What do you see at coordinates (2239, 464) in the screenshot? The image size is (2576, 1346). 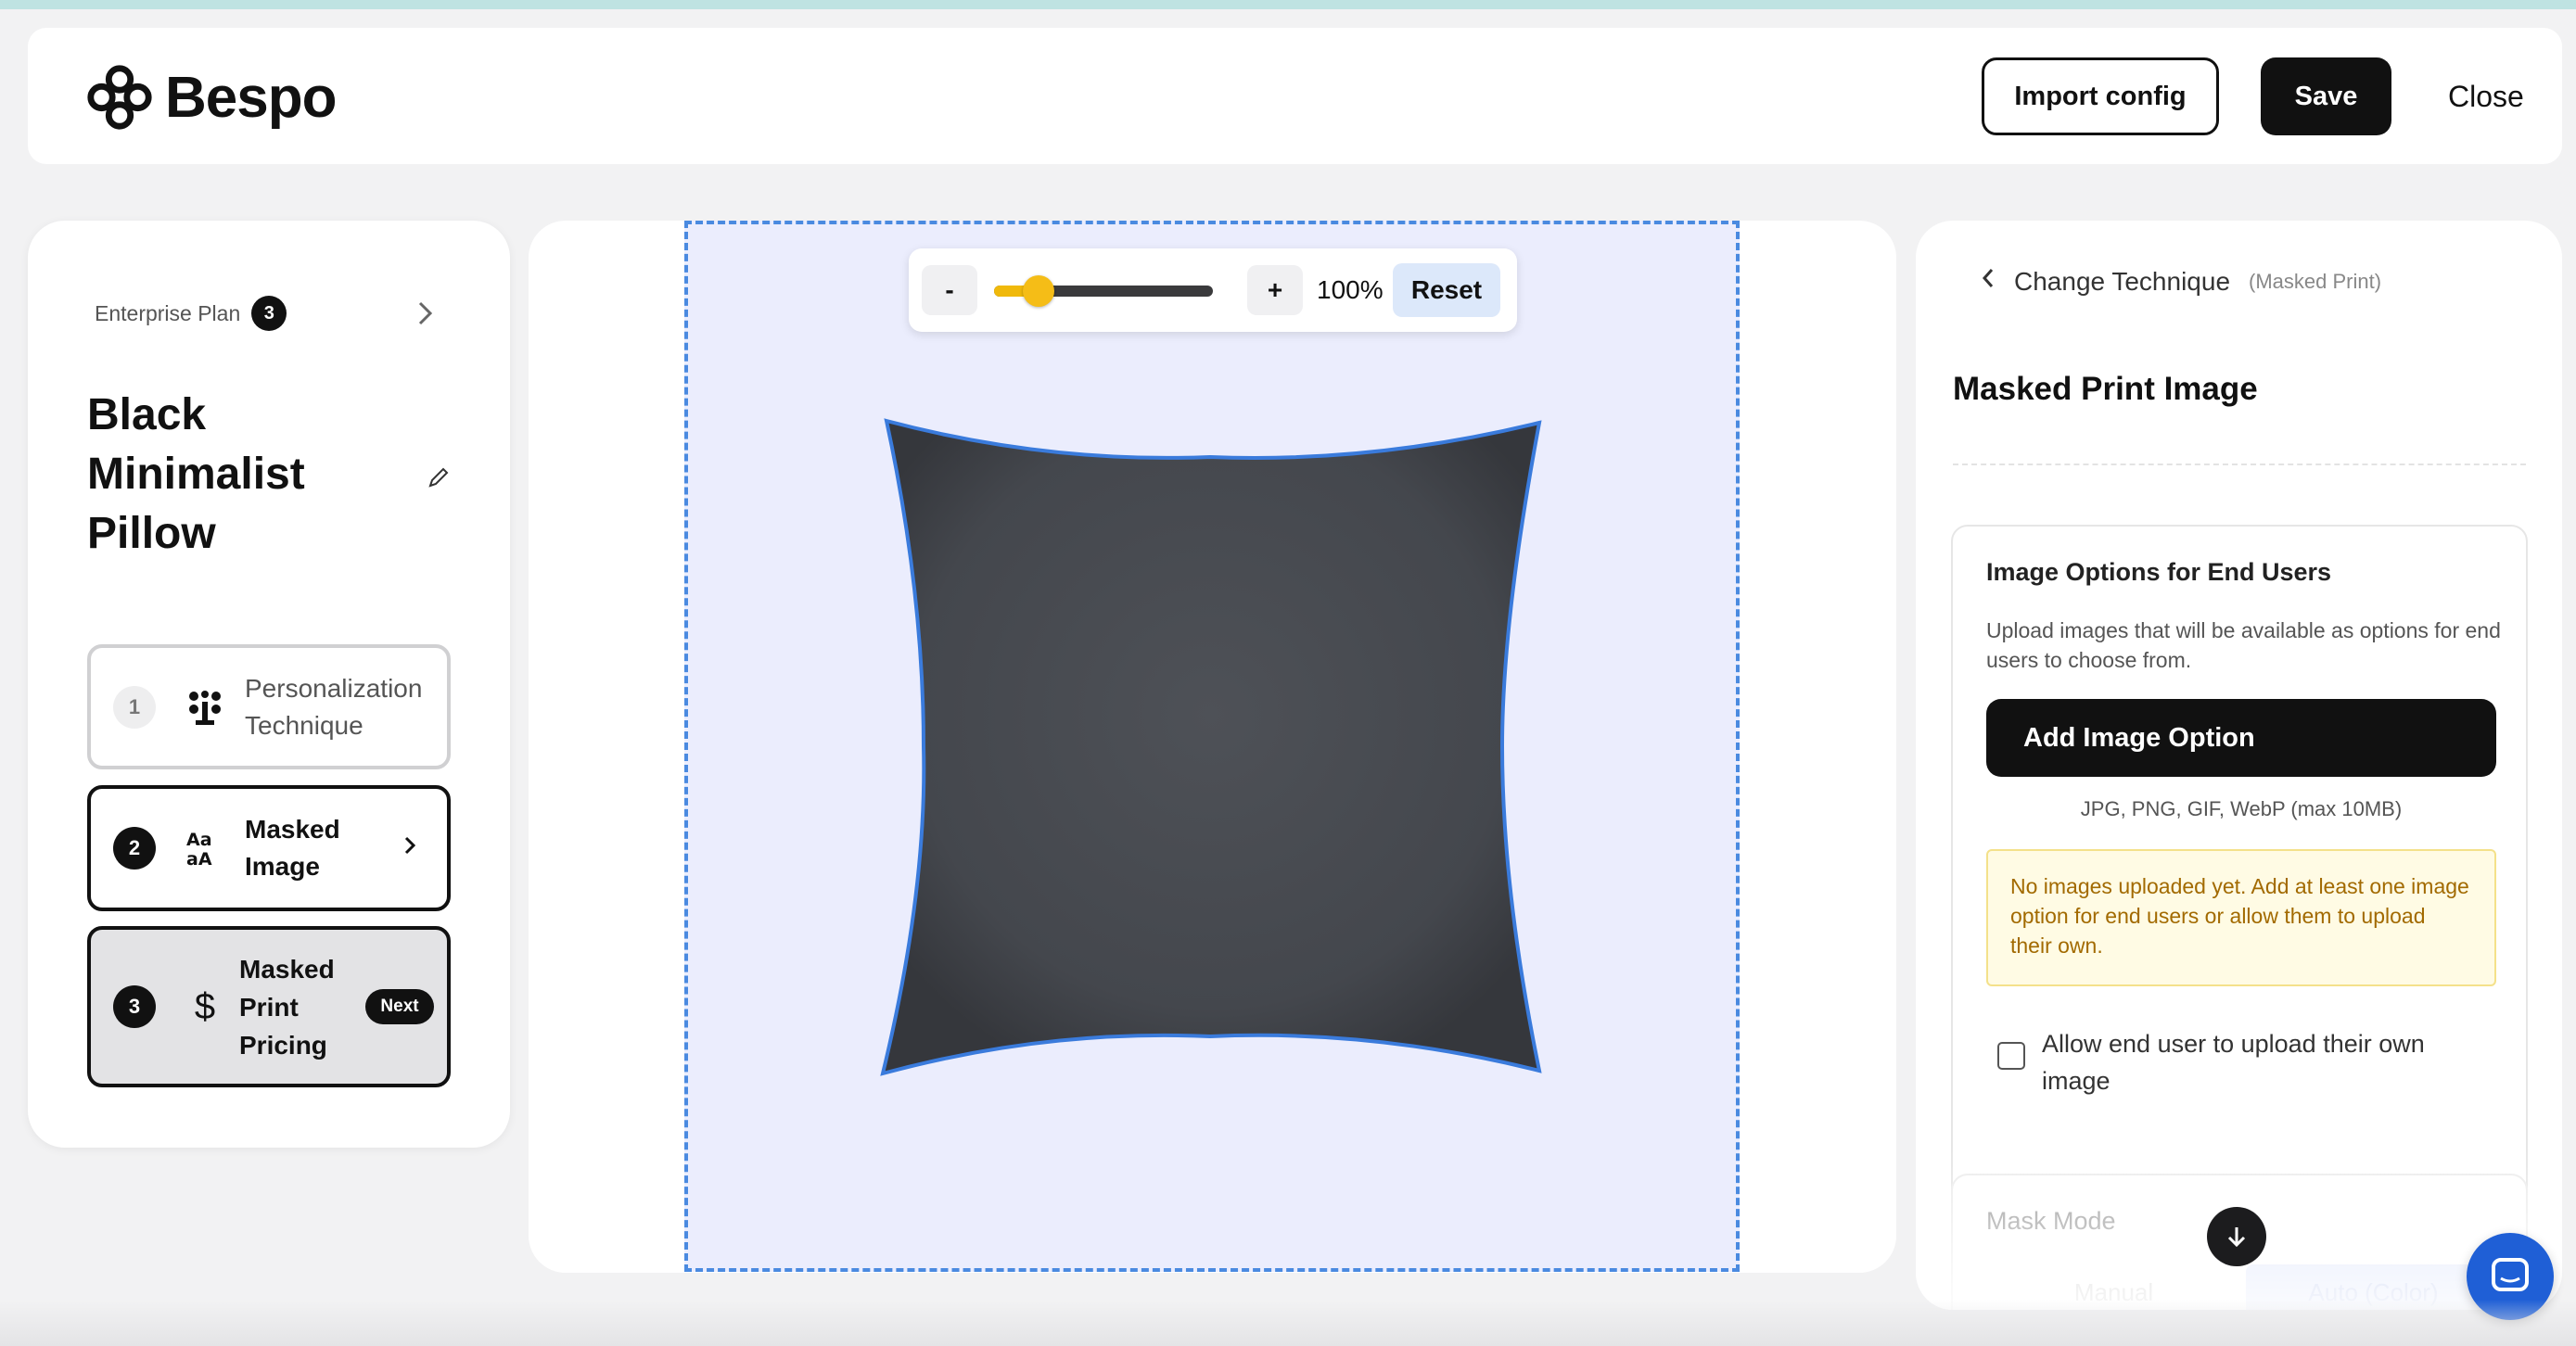 I see `section-divider` at bounding box center [2239, 464].